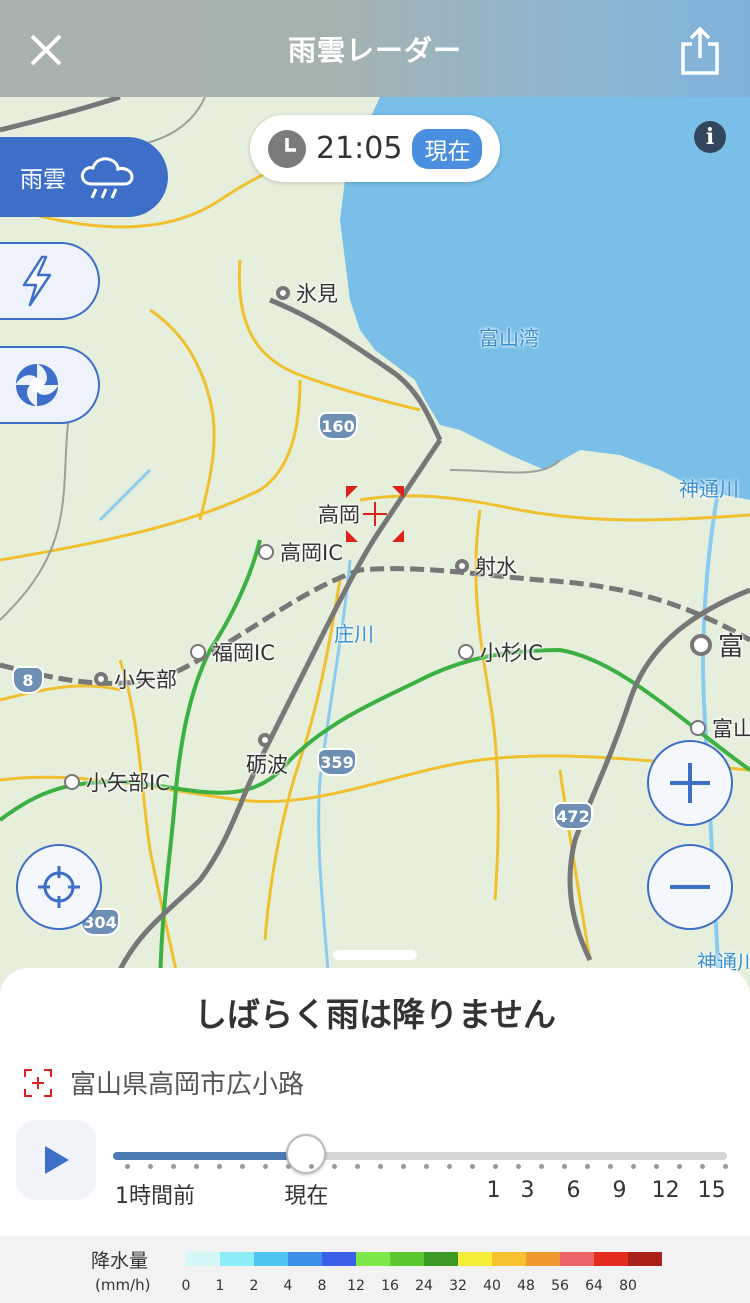 Image resolution: width=750 pixels, height=1303 pixels. What do you see at coordinates (37, 385) in the screenshot?
I see `typhoon-icon` at bounding box center [37, 385].